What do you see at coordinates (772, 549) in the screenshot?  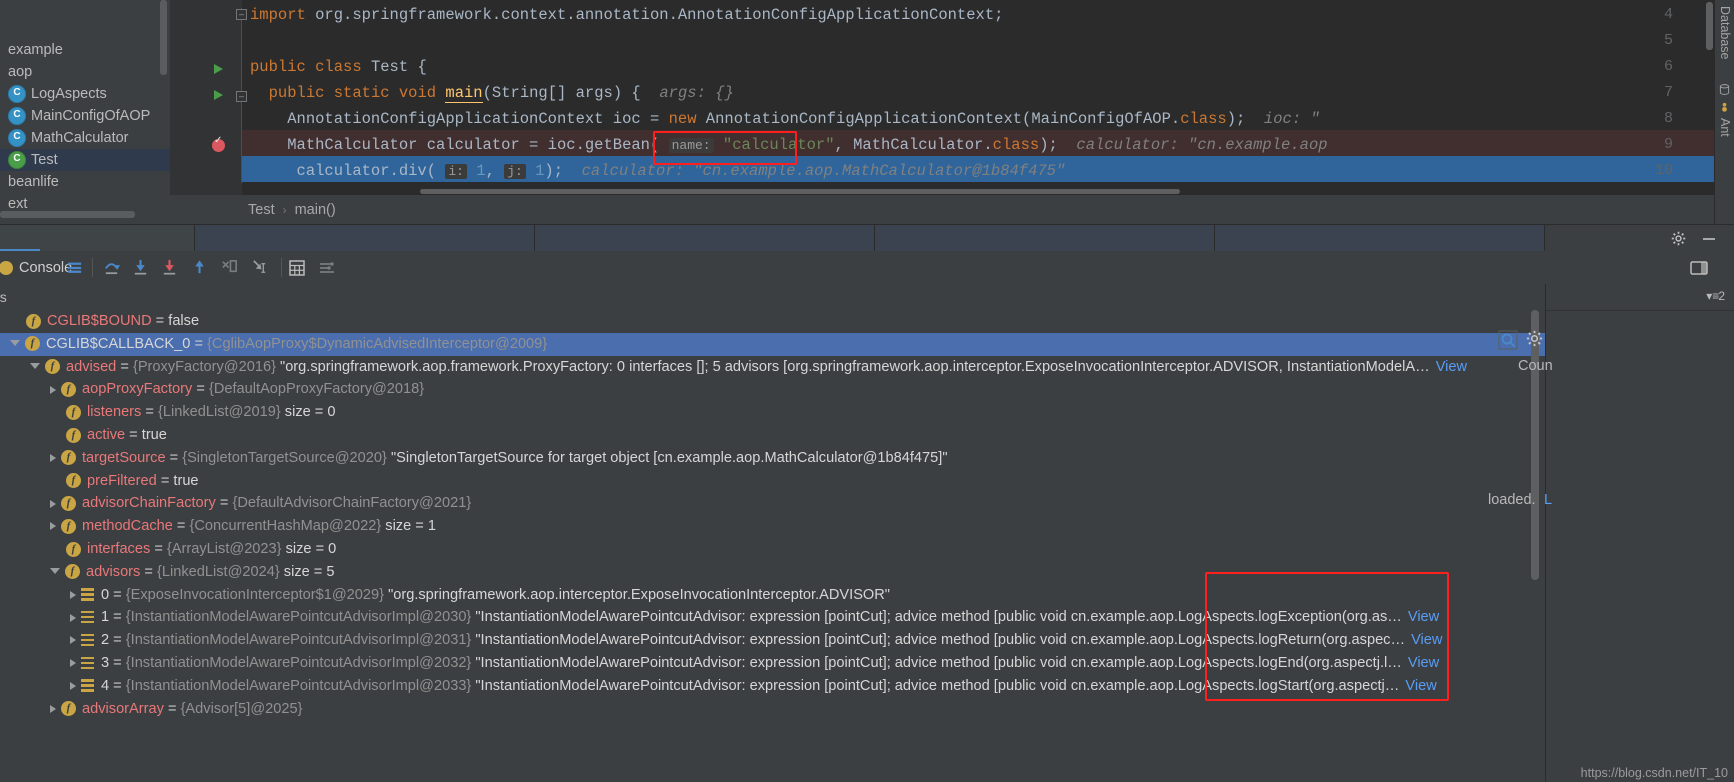 I see `variable-row: f interfaces = {ArrayList@2023} size = 0` at bounding box center [772, 549].